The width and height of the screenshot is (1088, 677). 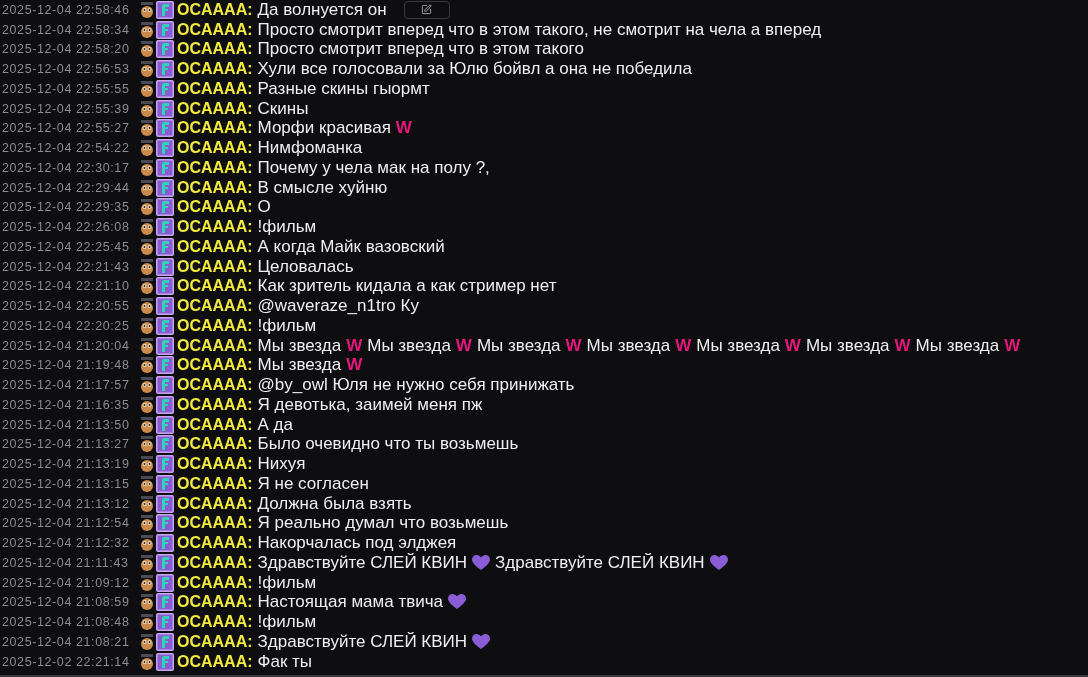 I want to click on message-text: В смысле хуйню, so click(x=322, y=187).